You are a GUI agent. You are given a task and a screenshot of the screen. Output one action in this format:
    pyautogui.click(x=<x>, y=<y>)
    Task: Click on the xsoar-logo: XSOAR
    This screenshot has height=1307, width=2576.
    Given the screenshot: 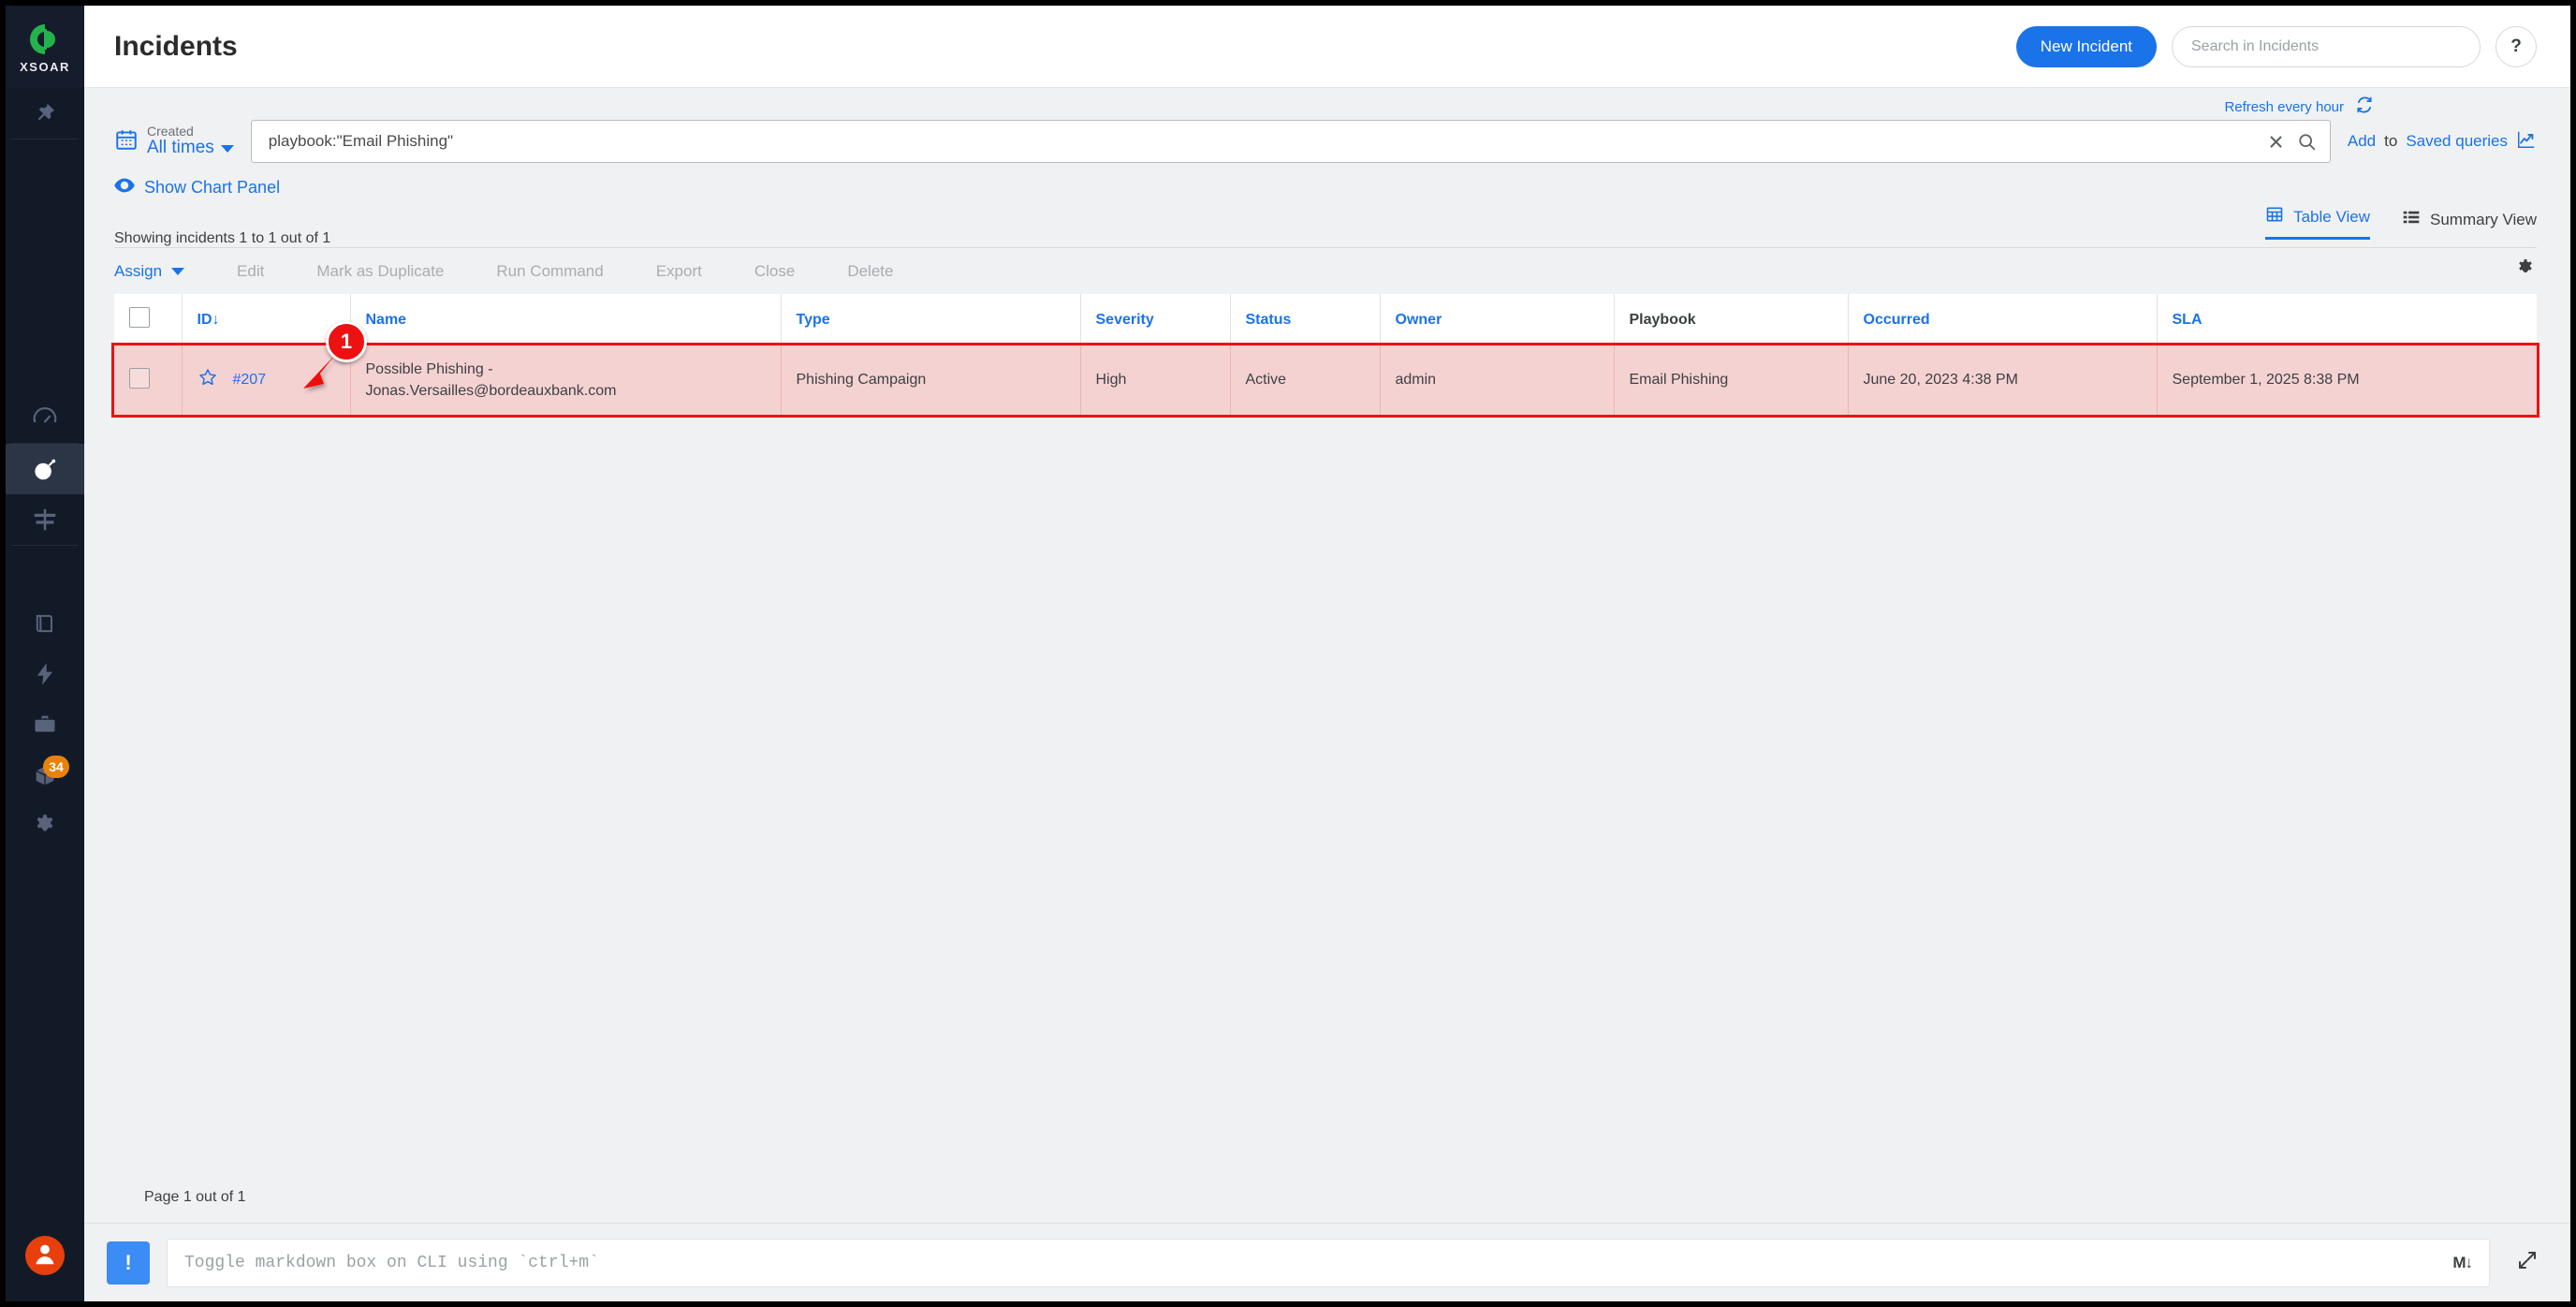 What is the action you would take?
    pyautogui.click(x=45, y=47)
    